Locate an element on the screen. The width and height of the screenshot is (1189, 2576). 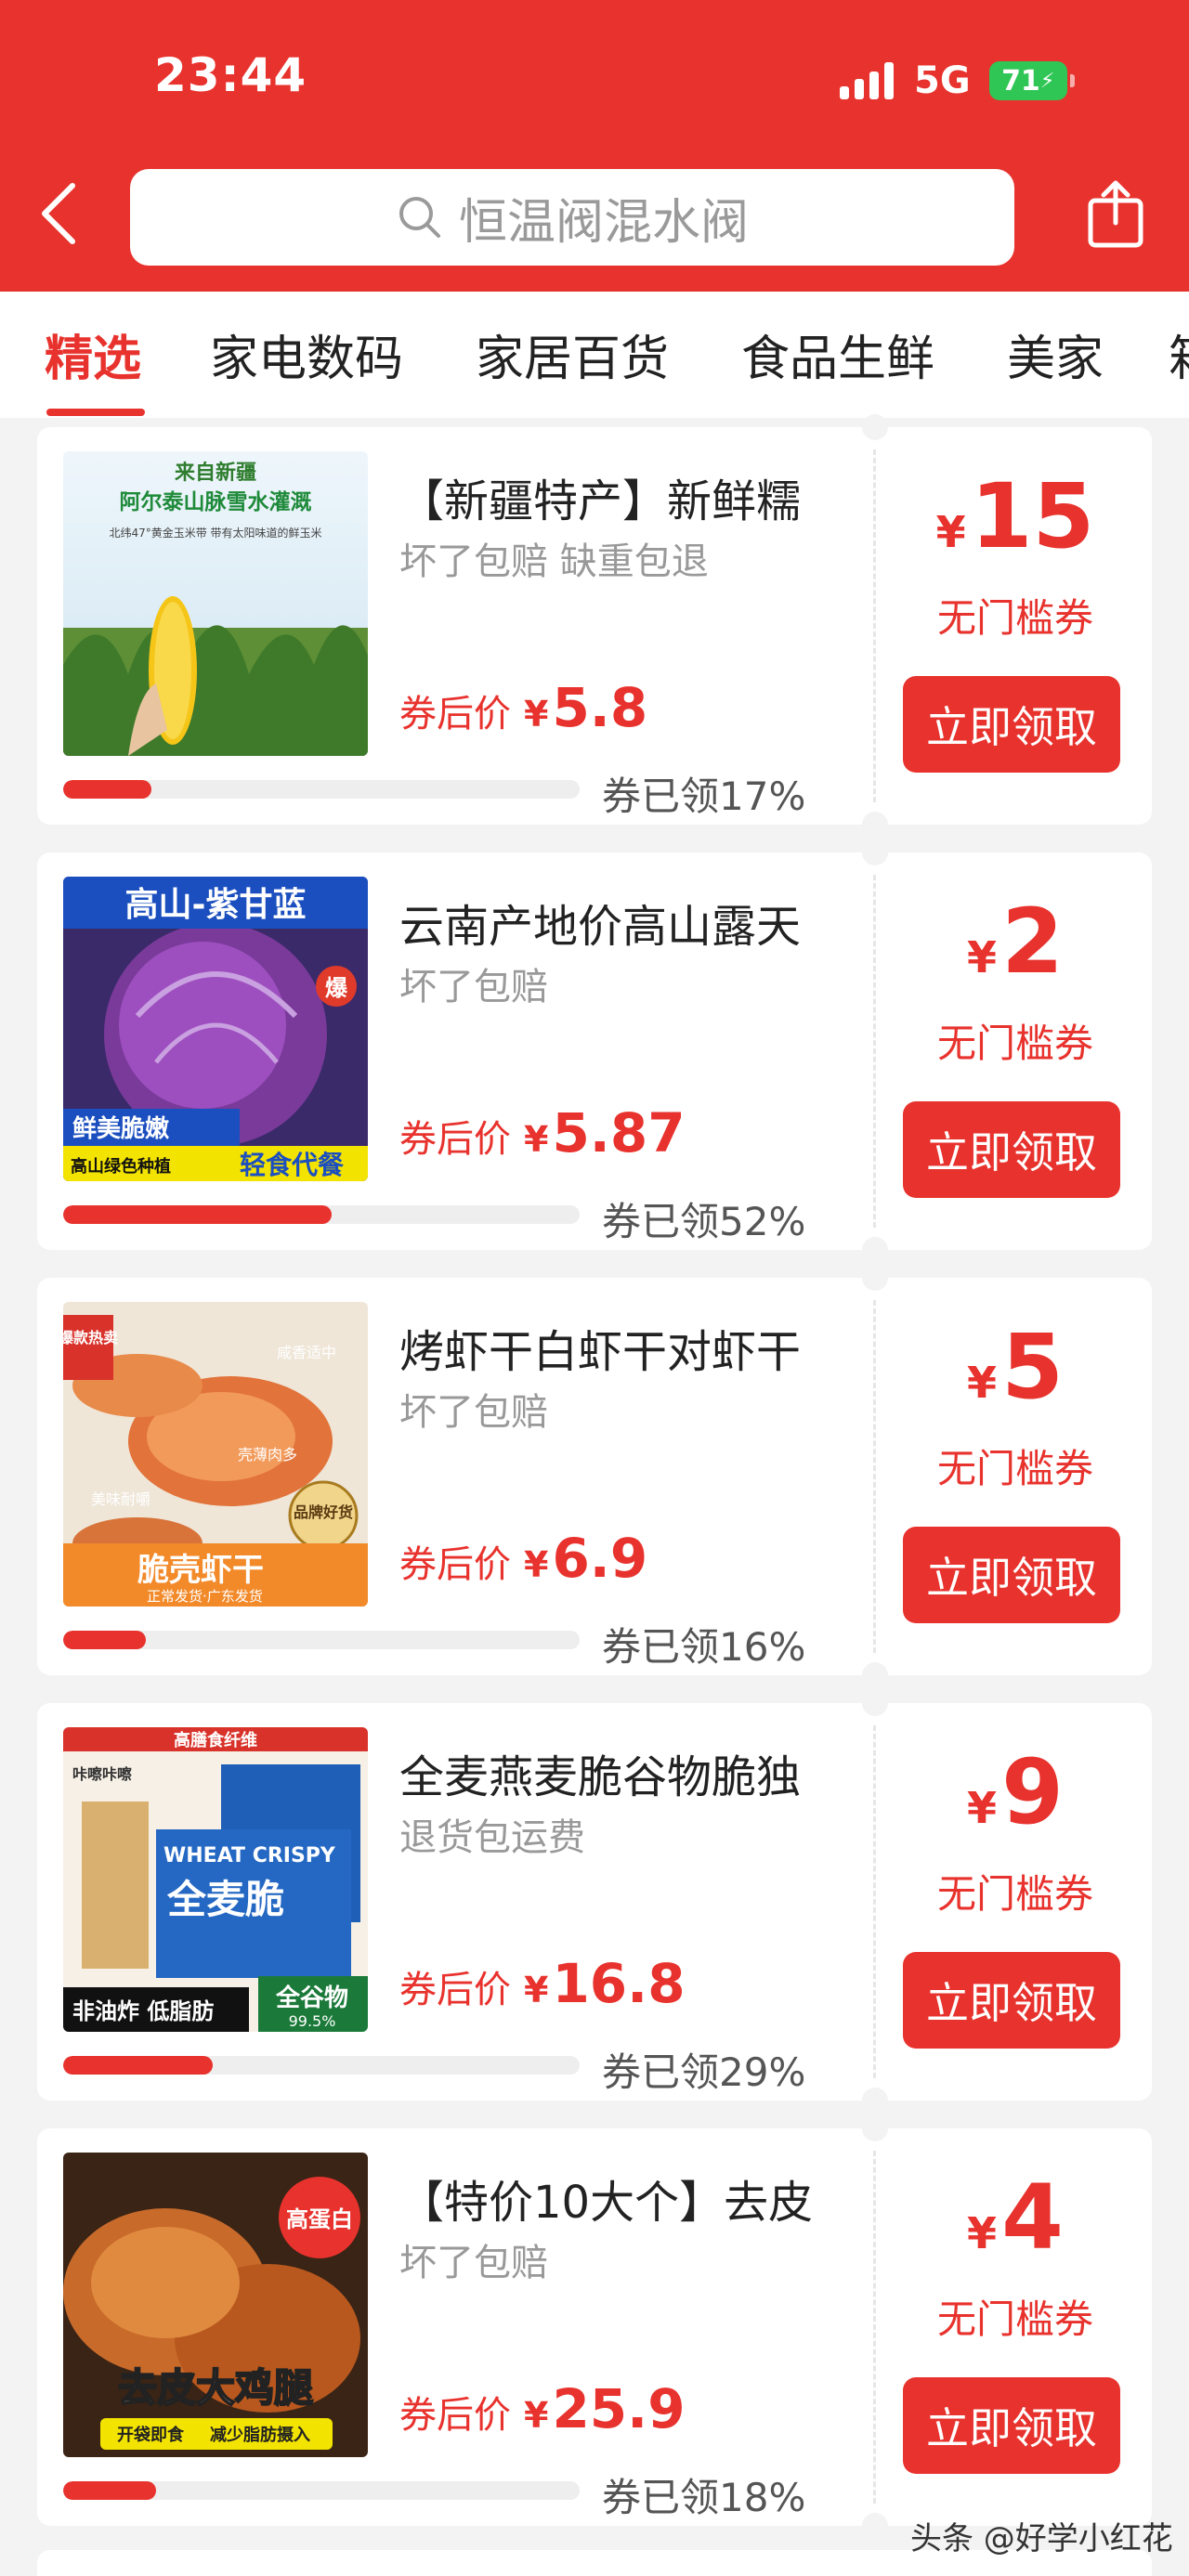
claimed-percent: 券已领18% is located at coordinates (704, 2497).